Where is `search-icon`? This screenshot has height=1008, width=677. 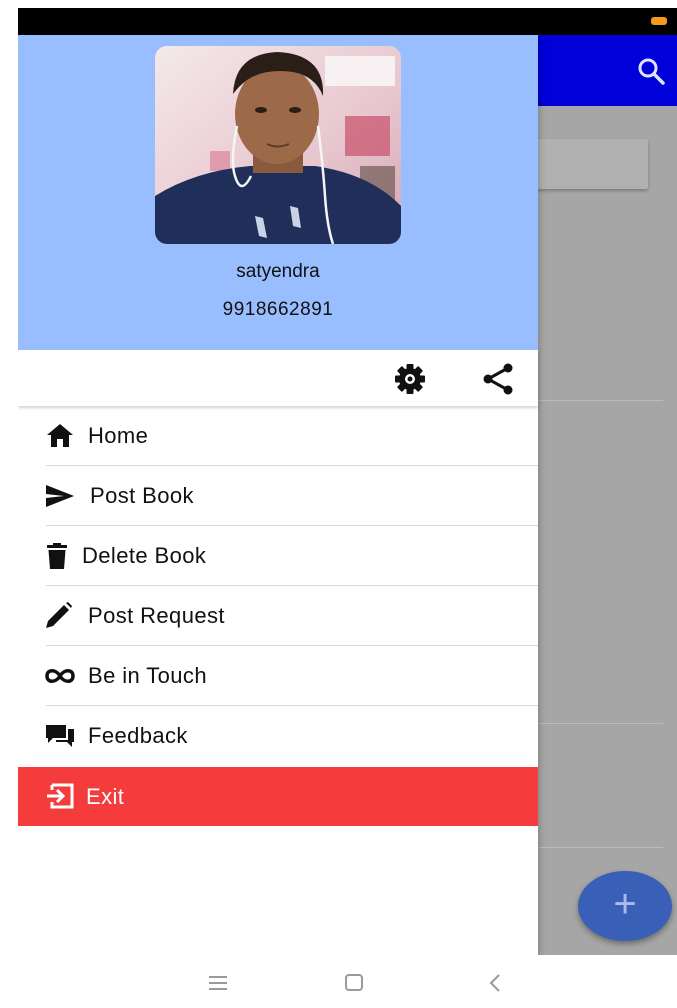 search-icon is located at coordinates (651, 71).